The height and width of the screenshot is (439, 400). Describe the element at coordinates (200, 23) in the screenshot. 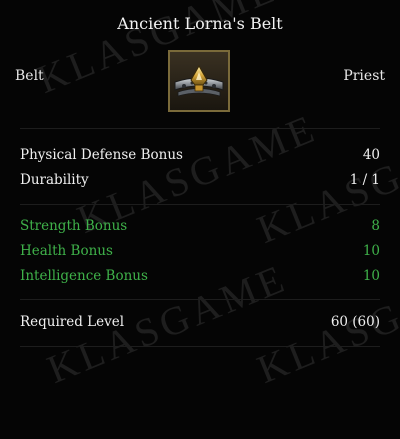

I see `item-name: Ancient Lorna's Belt` at that location.